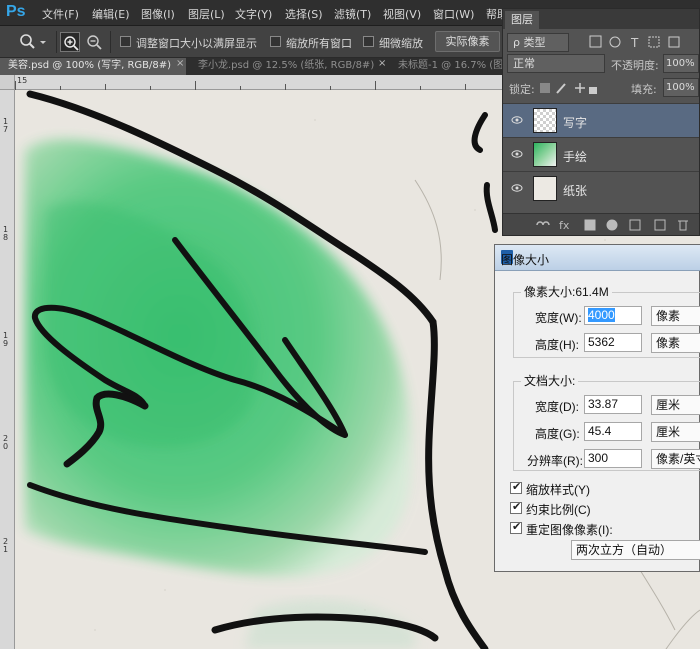 The width and height of the screenshot is (700, 649). What do you see at coordinates (16, 11) in the screenshot?
I see `photoshop-logo: Ps` at bounding box center [16, 11].